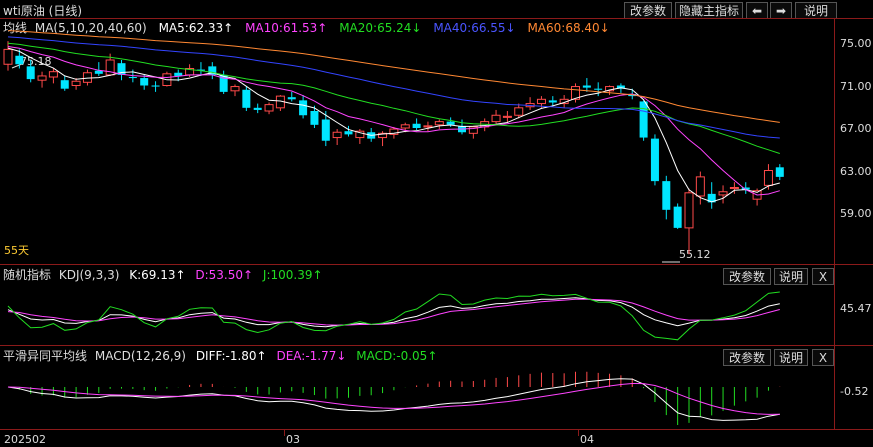  I want to click on kdj-d-line, so click(393, 312).